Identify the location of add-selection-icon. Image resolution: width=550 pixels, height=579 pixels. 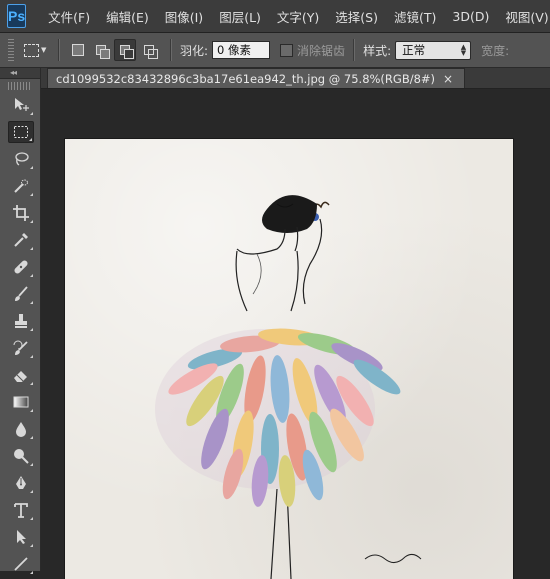
(103, 52).